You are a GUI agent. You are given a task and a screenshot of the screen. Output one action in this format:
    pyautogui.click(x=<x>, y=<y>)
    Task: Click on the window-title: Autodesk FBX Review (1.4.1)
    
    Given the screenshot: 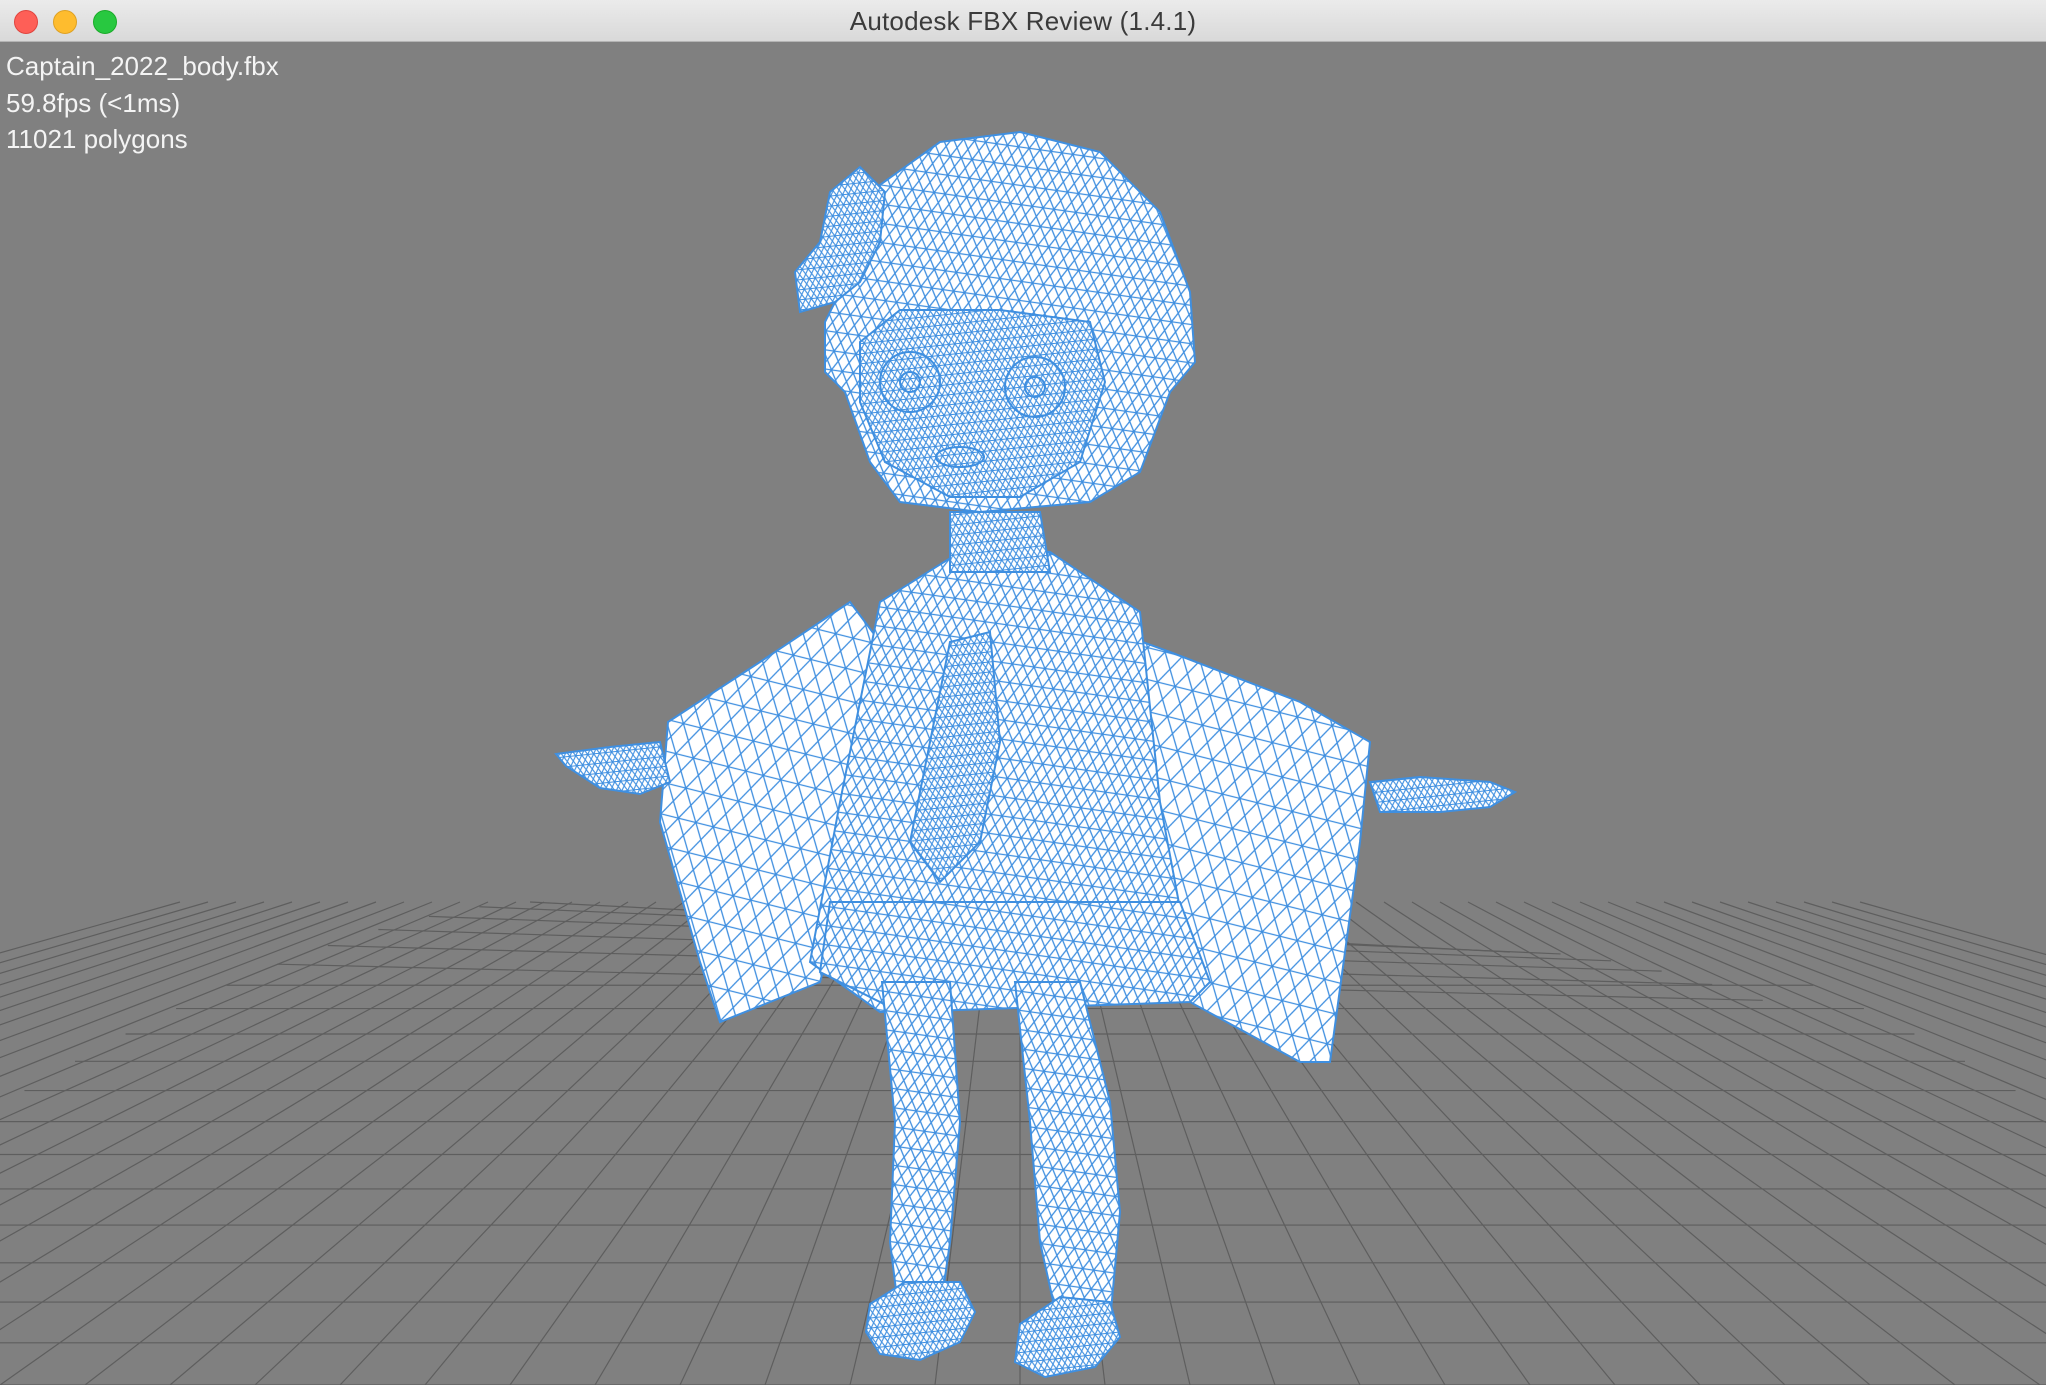 What is the action you would take?
    pyautogui.click(x=1023, y=21)
    